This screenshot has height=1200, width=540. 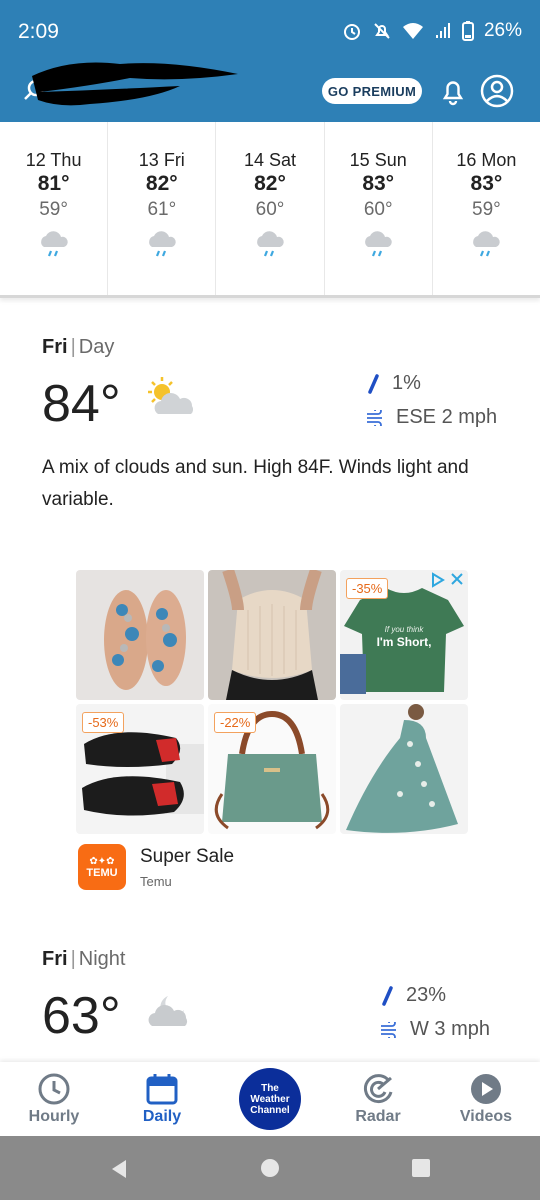 I want to click on forecast-day-label: 16 Mon, so click(x=486, y=160).